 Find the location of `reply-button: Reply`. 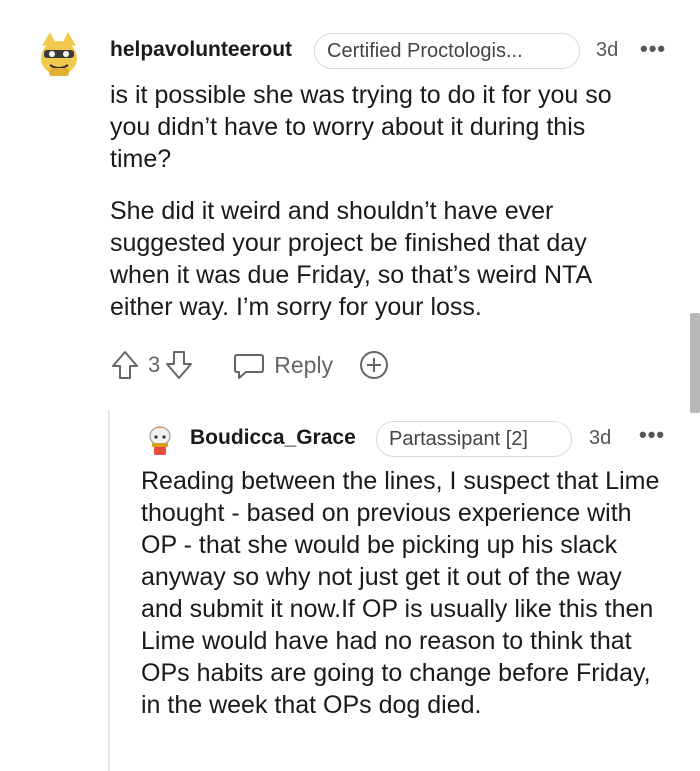

reply-button: Reply is located at coordinates (282, 365).